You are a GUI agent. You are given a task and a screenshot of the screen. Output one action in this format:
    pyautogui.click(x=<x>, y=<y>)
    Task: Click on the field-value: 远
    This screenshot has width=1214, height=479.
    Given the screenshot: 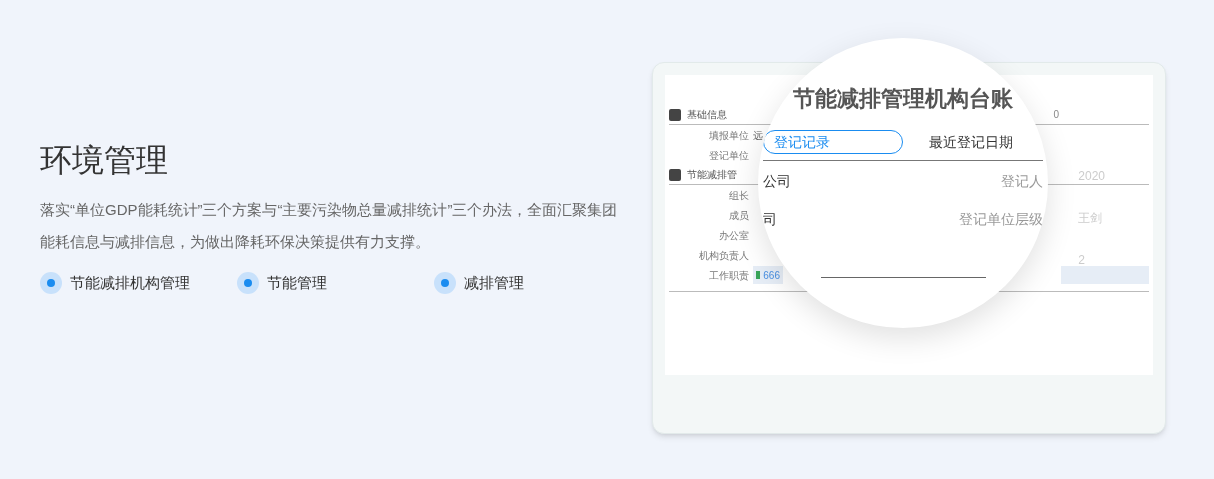 What is the action you would take?
    pyautogui.click(x=758, y=135)
    